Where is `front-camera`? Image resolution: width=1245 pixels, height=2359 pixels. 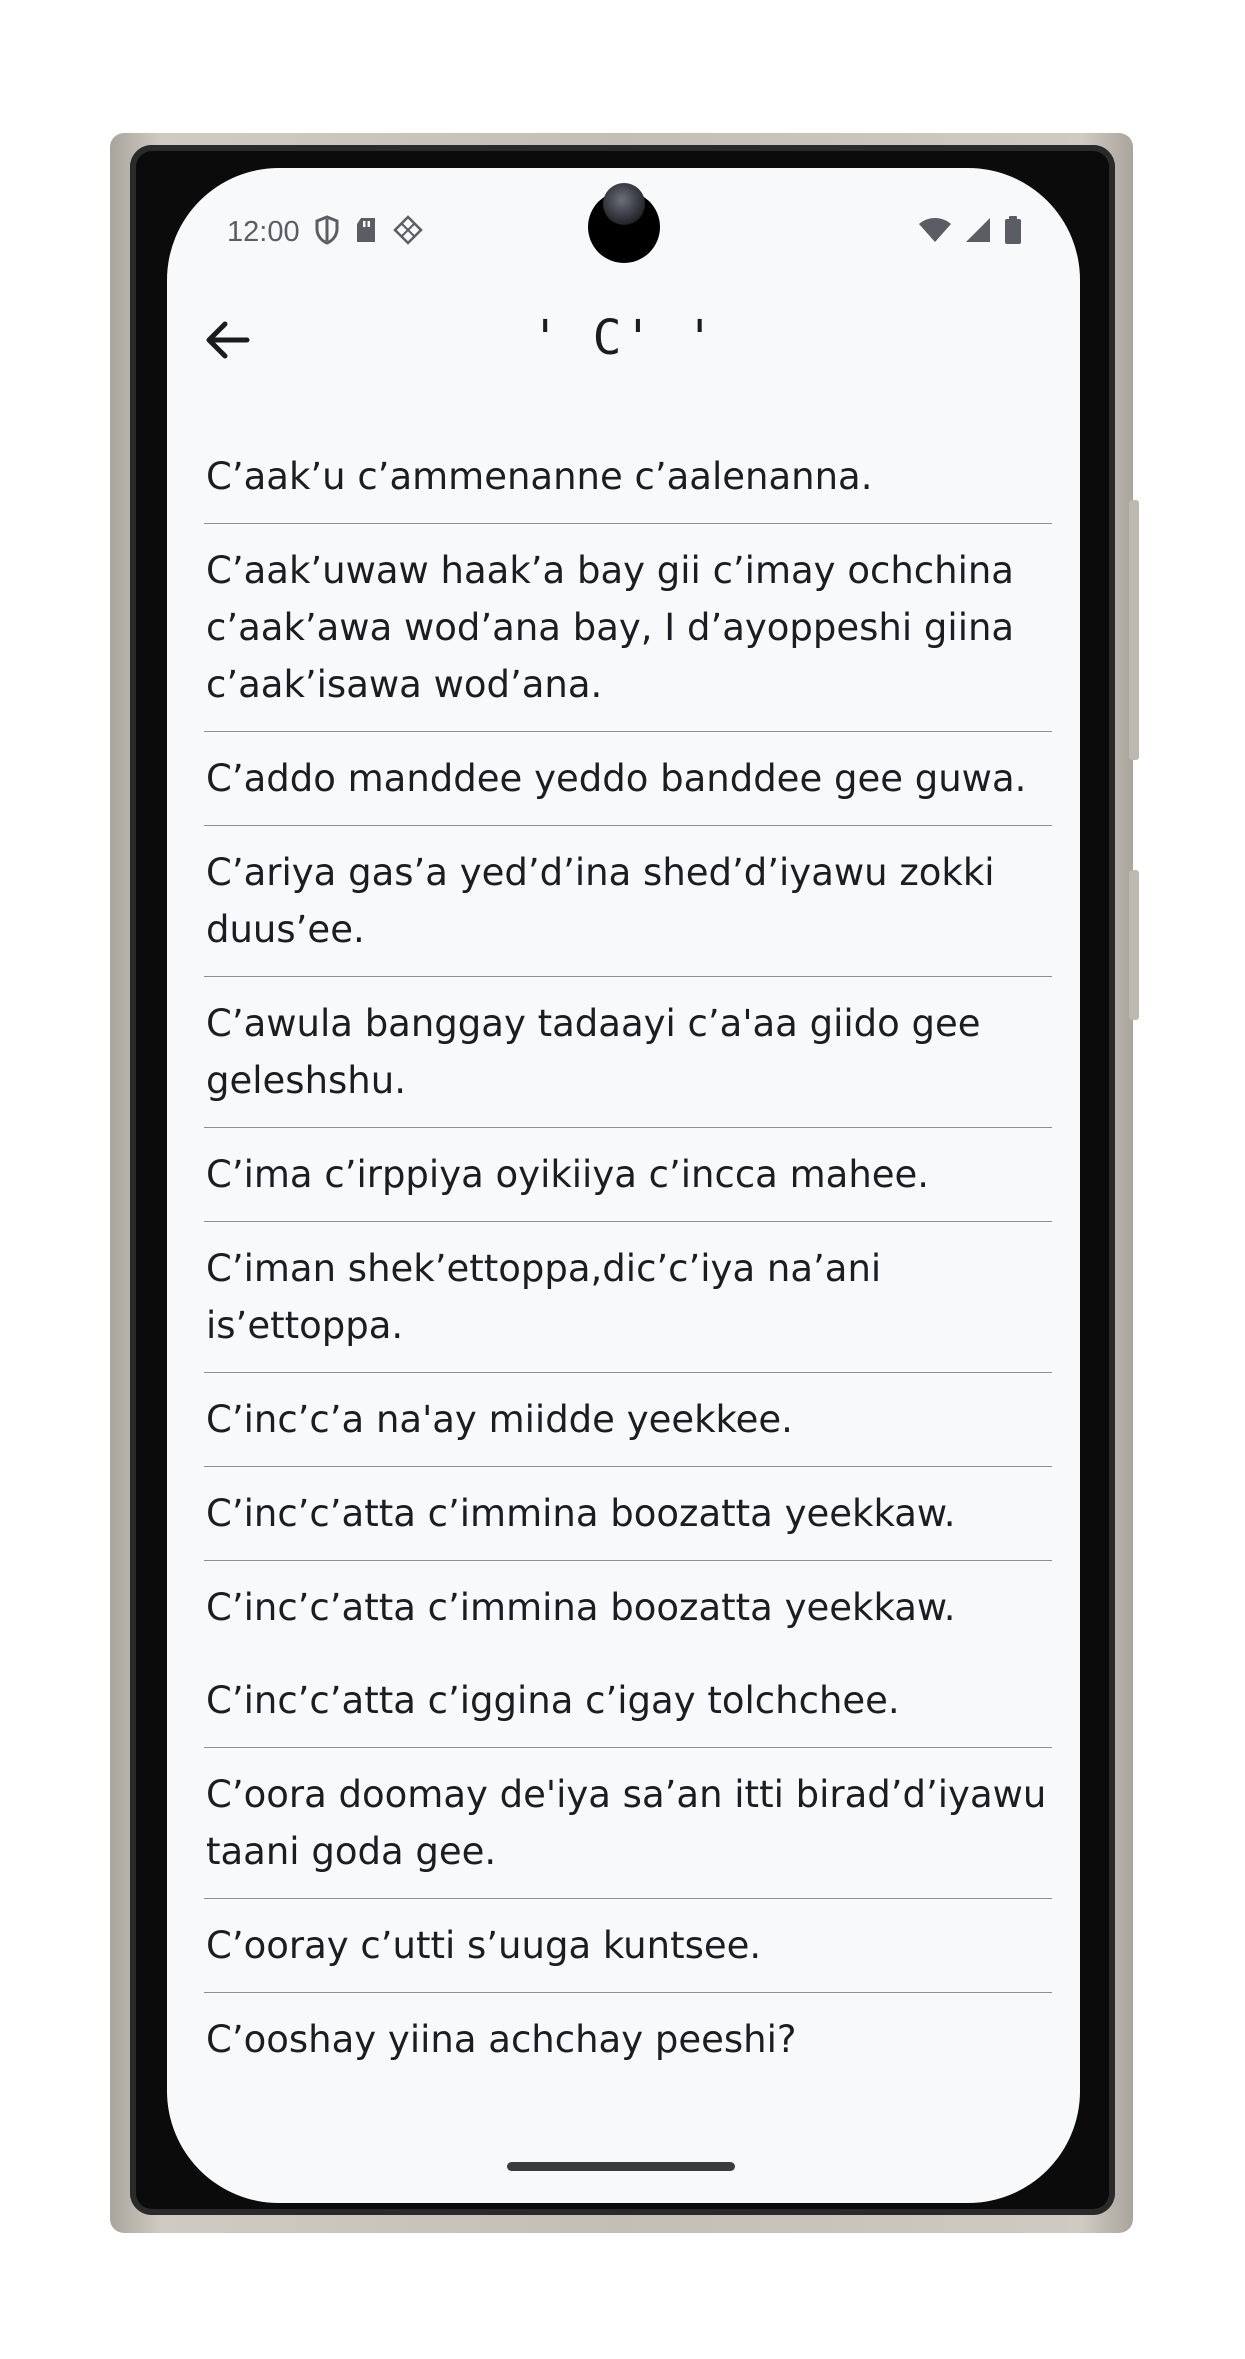
front-camera is located at coordinates (624, 223).